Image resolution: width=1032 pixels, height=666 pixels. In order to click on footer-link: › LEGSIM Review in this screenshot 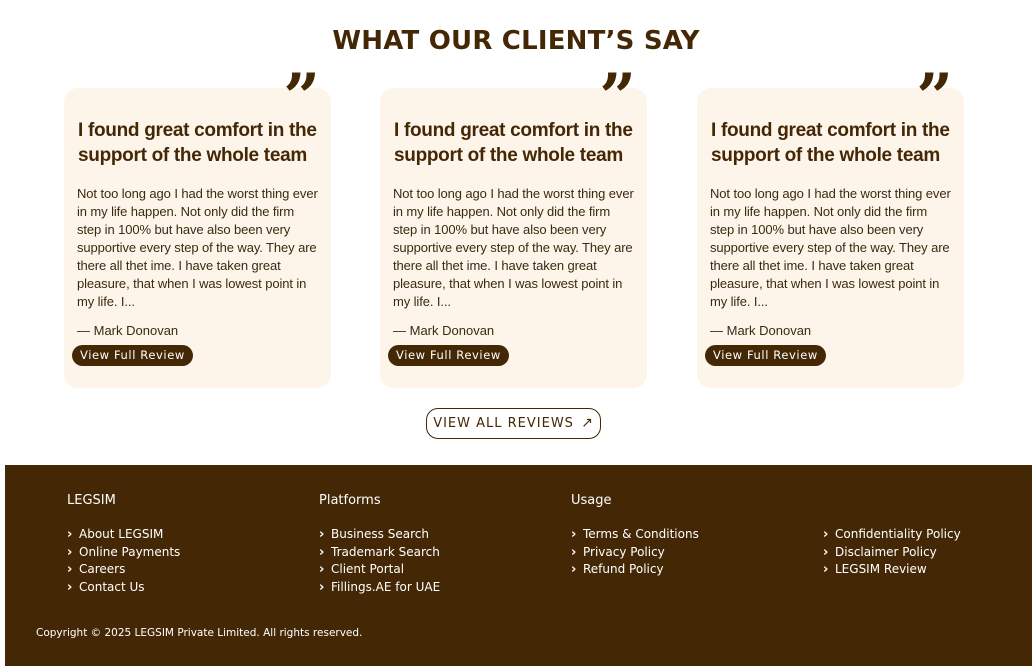, I will do `click(892, 570)`.